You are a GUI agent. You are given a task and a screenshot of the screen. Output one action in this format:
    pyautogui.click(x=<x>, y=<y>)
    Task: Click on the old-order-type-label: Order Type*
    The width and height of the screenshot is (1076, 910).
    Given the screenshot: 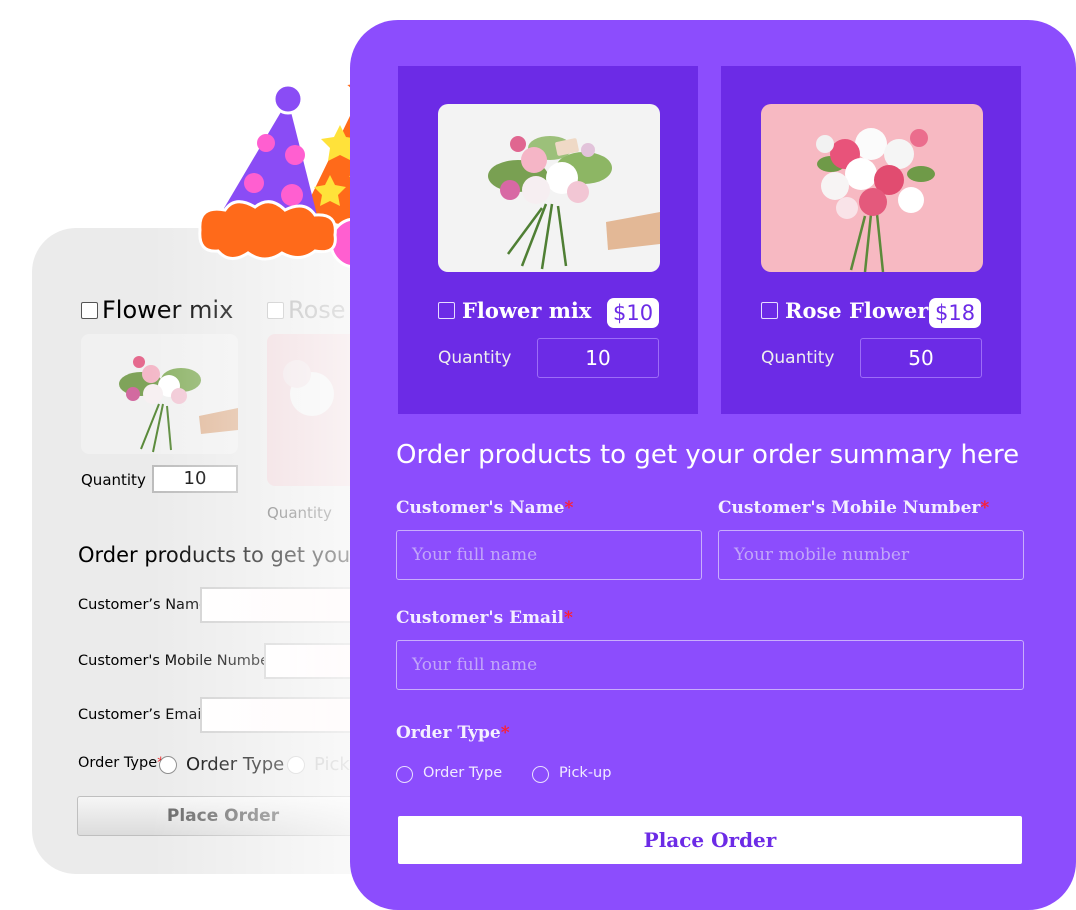 What is the action you would take?
    pyautogui.click(x=121, y=763)
    